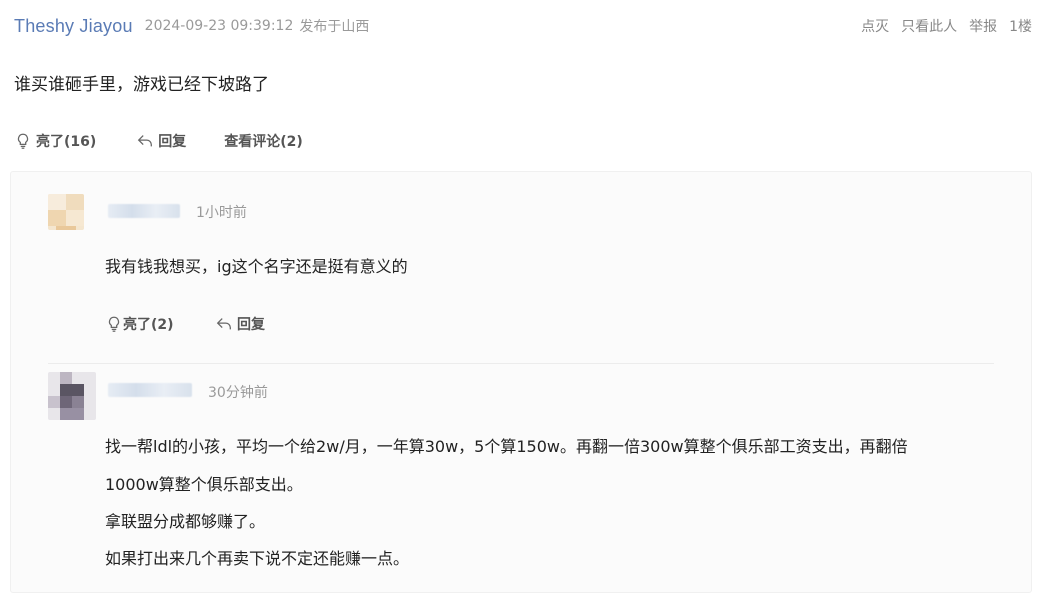 This screenshot has height=593, width=1040. Describe the element at coordinates (1020, 27) in the screenshot. I see `floor-number: 1楼` at that location.